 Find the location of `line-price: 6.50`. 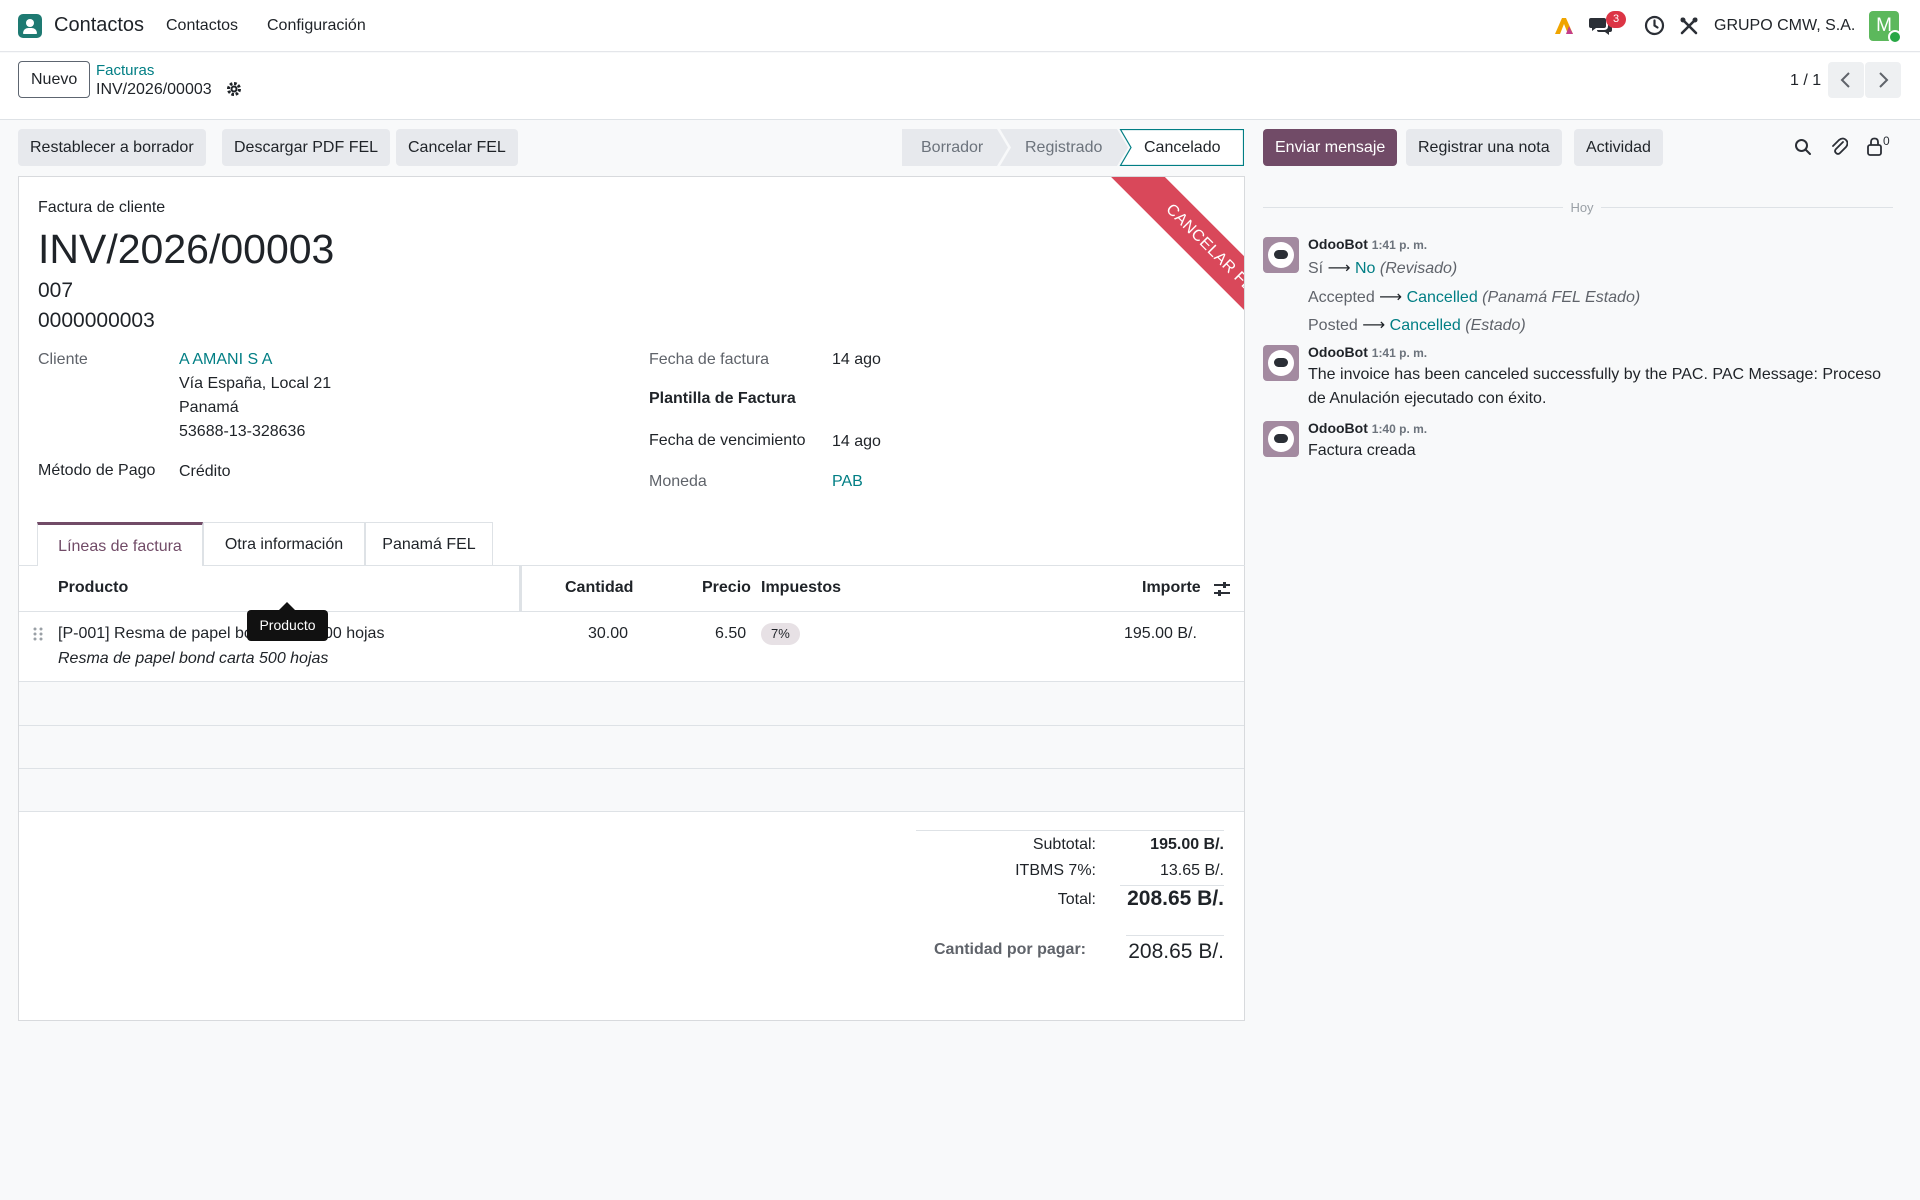

line-price: 6.50 is located at coordinates (730, 634).